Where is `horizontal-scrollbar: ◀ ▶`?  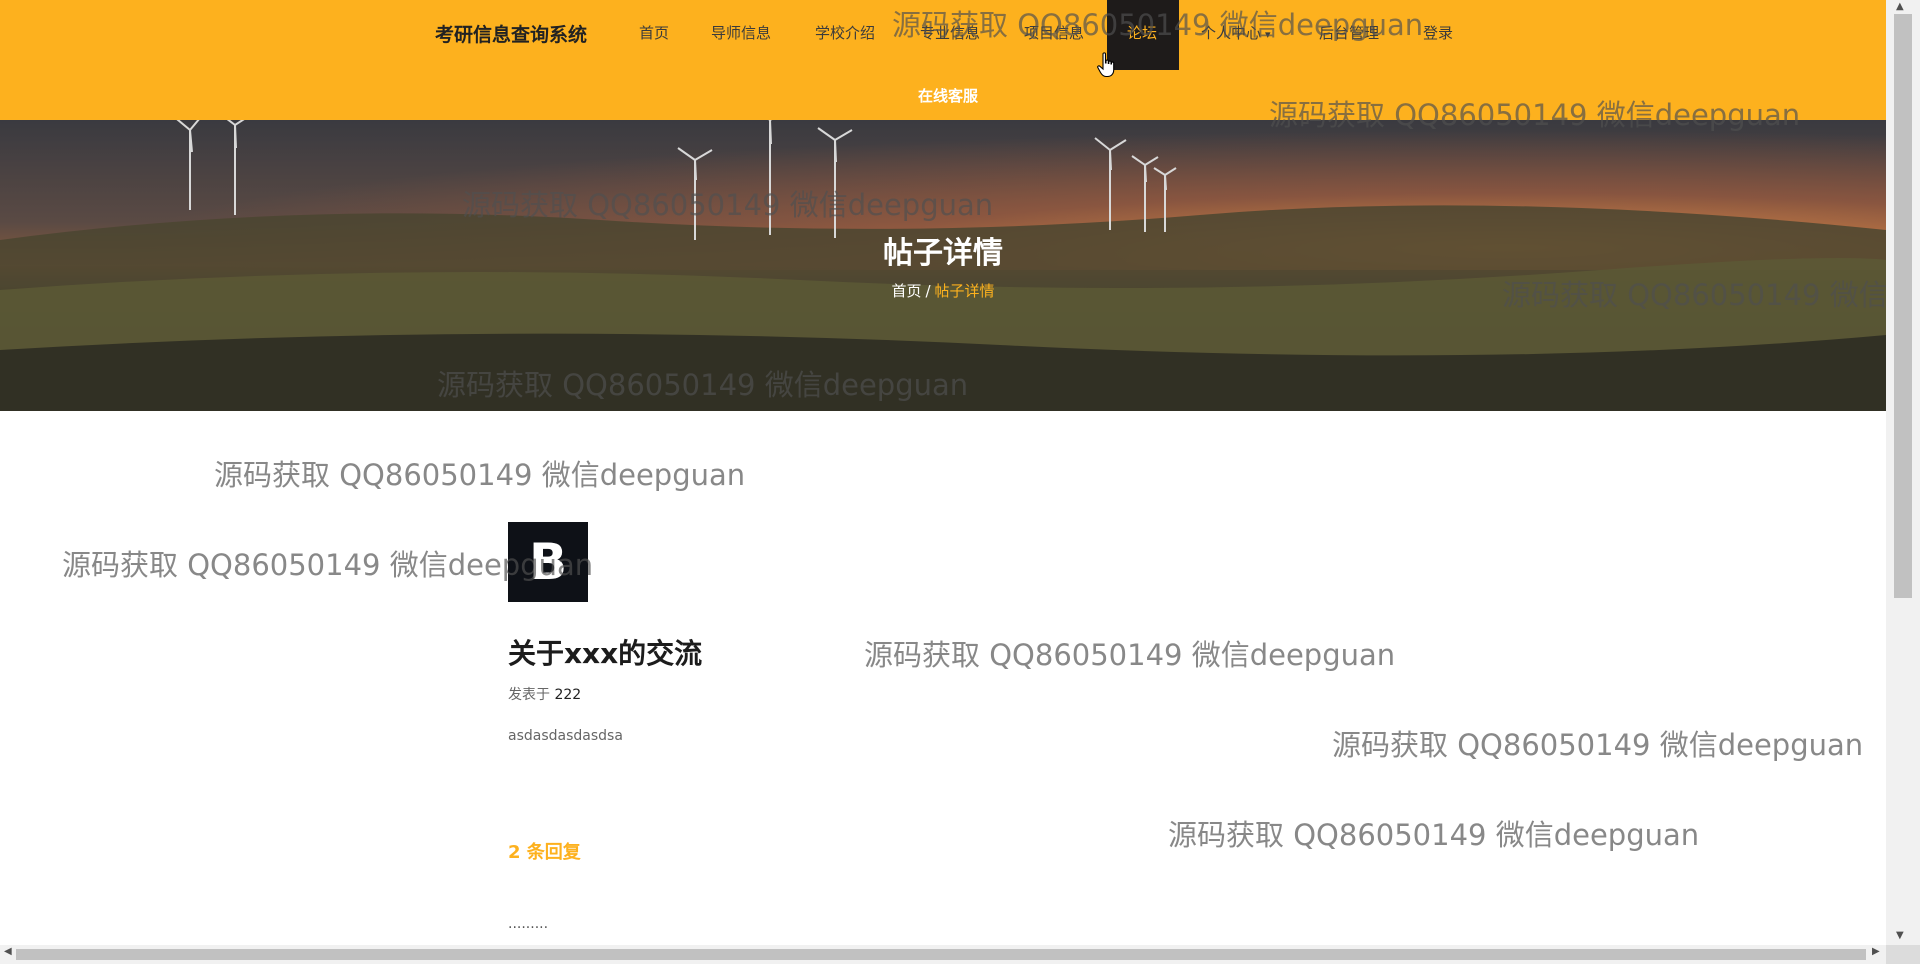
horizontal-scrollbar: ◀ ▶ is located at coordinates (943, 954).